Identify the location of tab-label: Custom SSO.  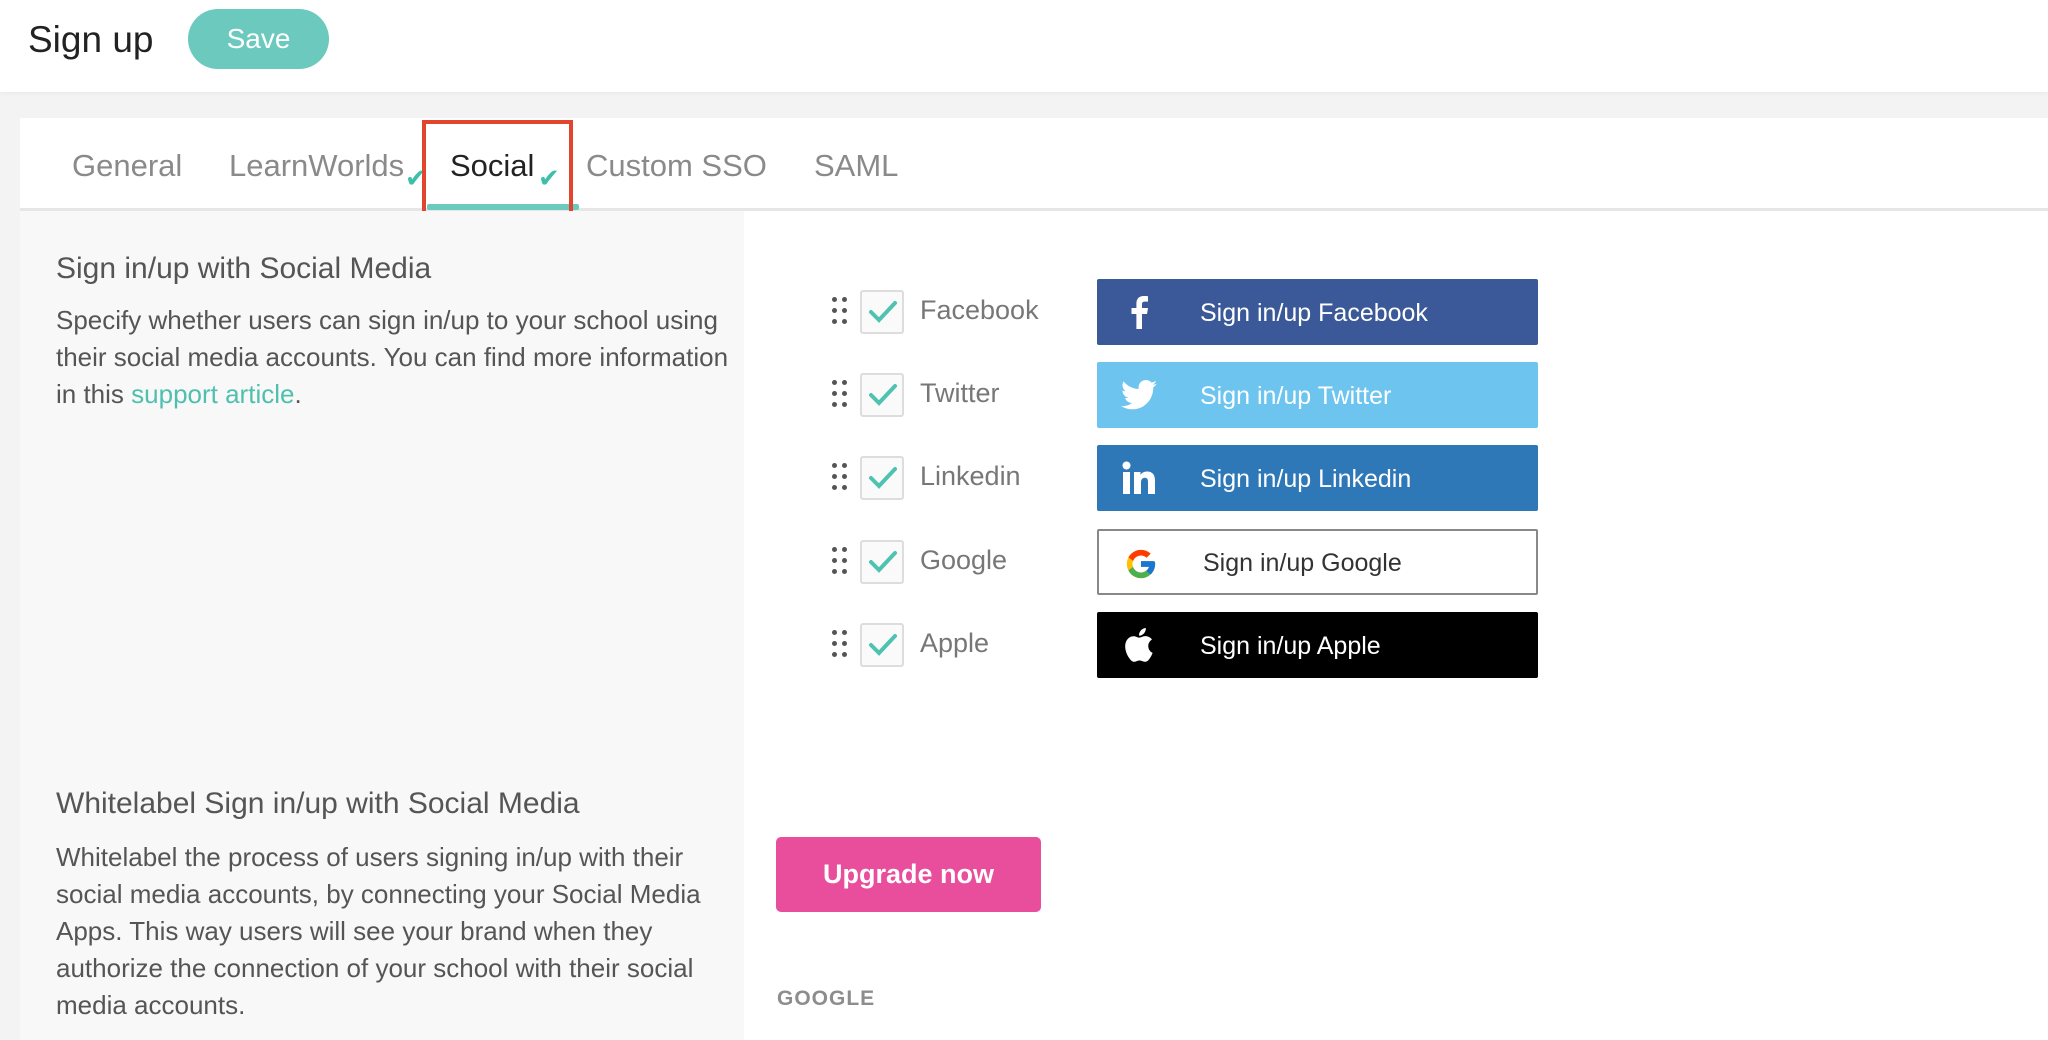
(676, 165).